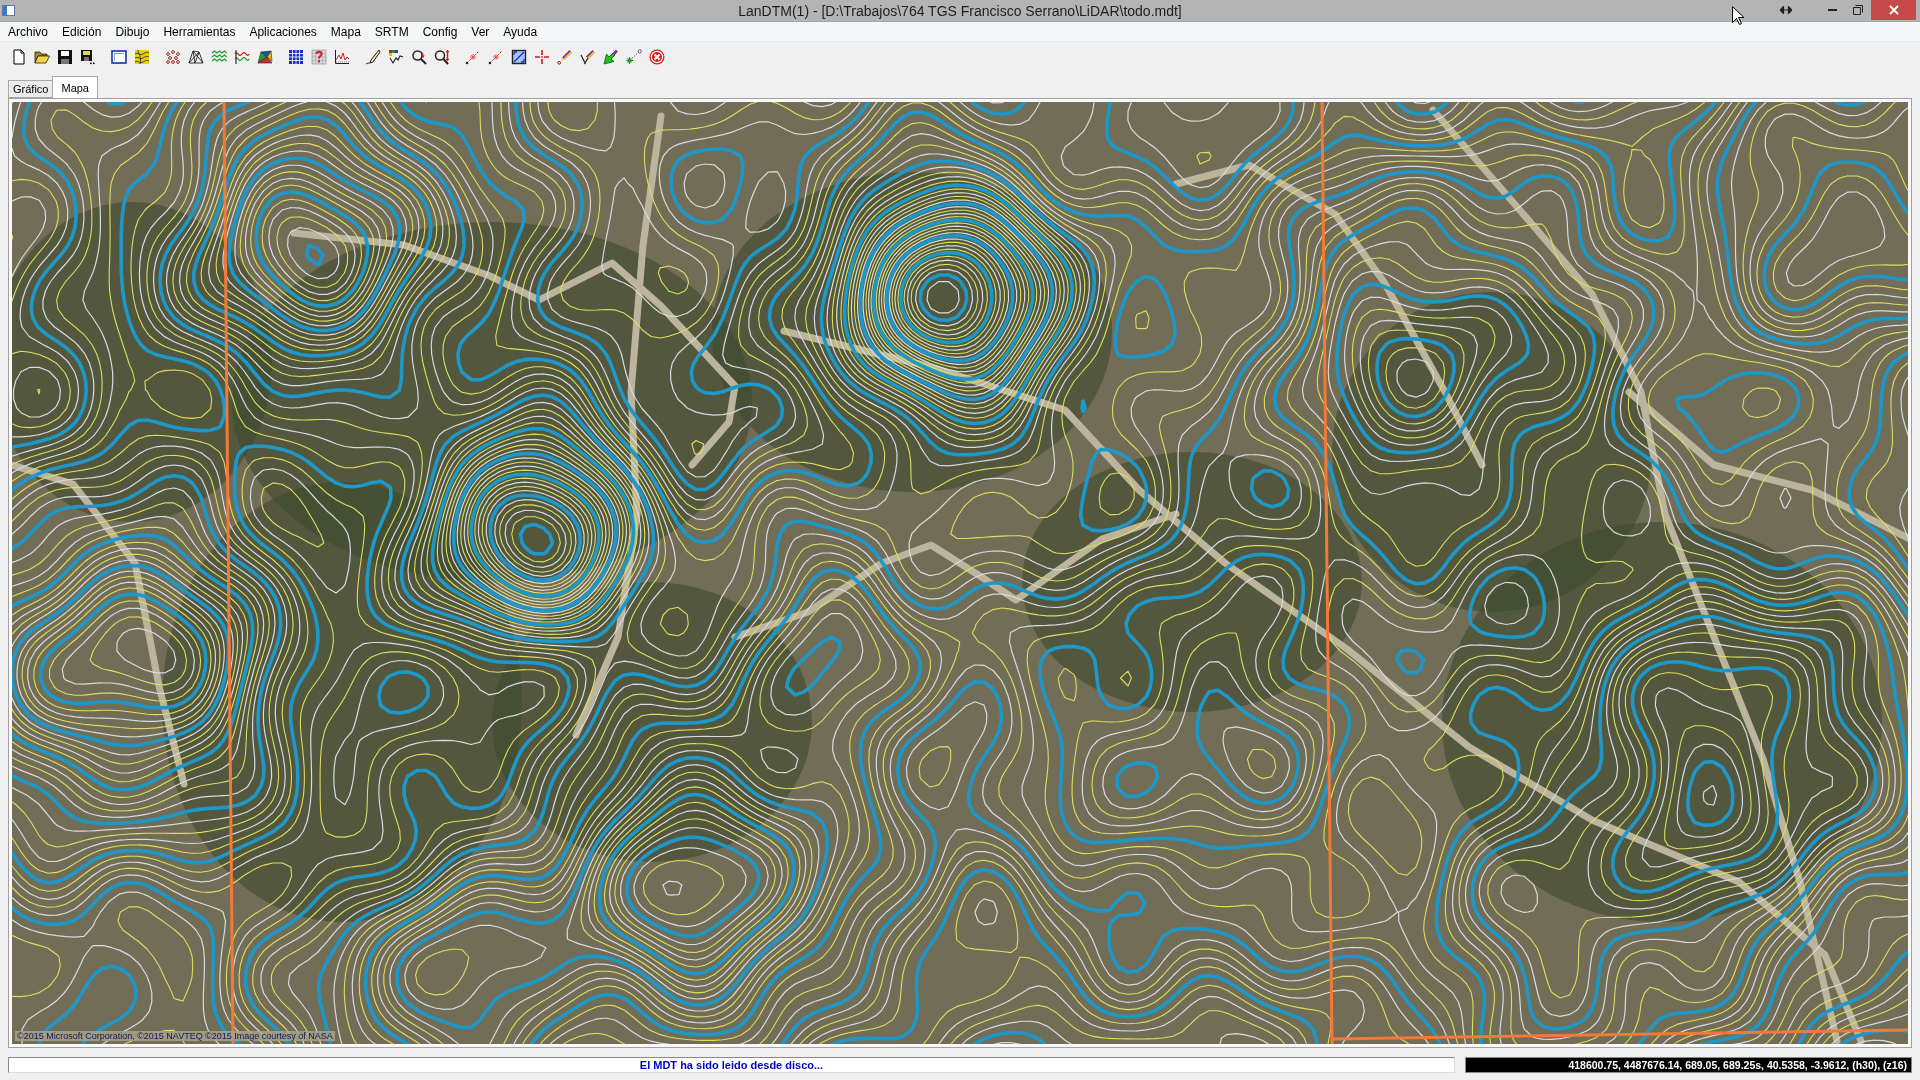  I want to click on zoom-refresh-icon, so click(418, 57).